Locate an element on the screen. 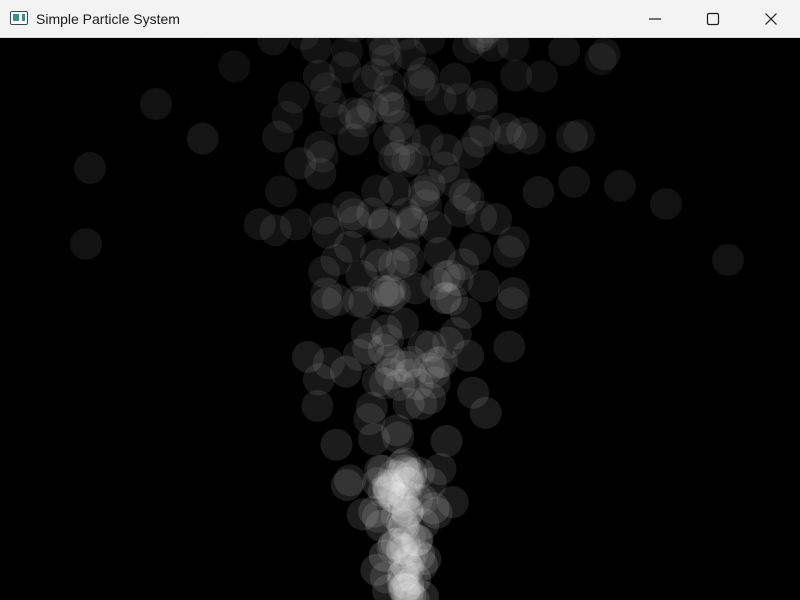 The height and width of the screenshot is (600, 800). minimize-icon is located at coordinates (655, 19).